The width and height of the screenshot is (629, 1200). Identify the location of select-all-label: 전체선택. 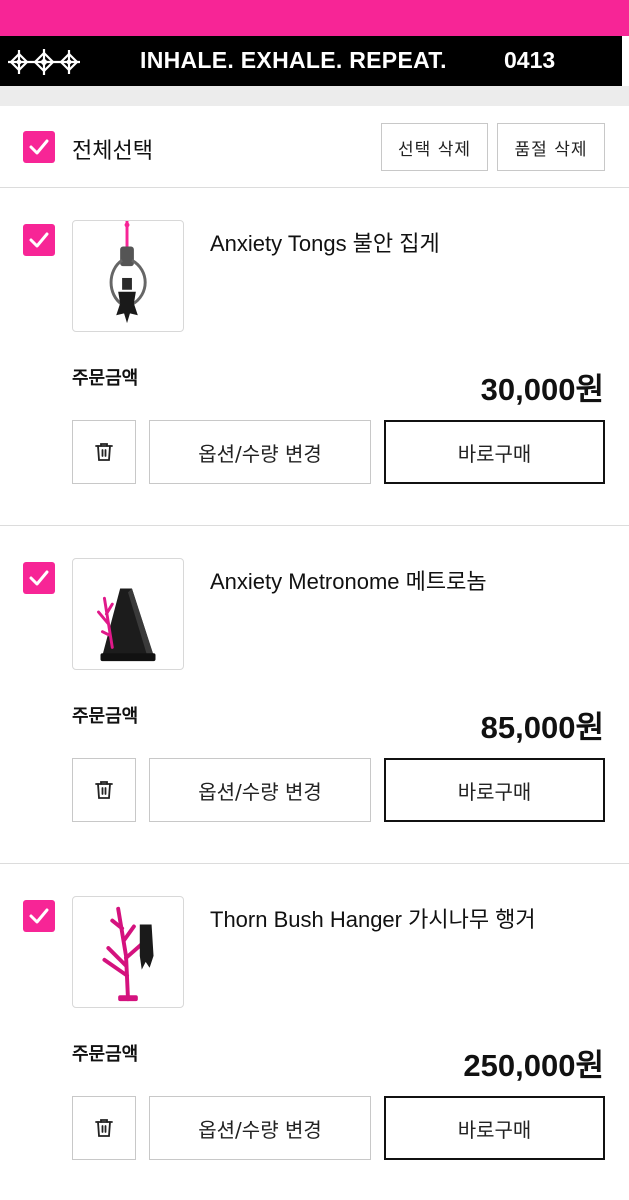
(112, 151).